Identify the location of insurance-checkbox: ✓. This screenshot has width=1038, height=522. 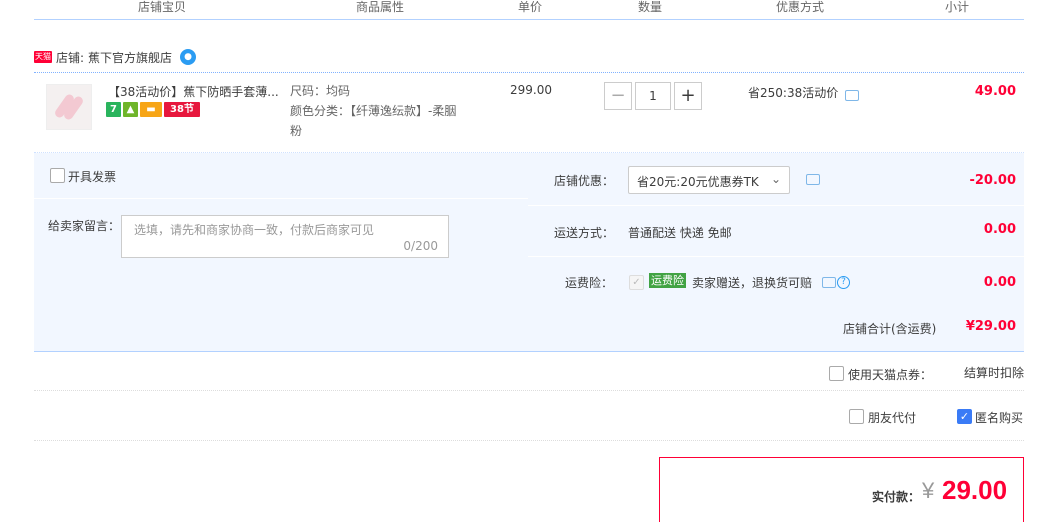
(636, 282).